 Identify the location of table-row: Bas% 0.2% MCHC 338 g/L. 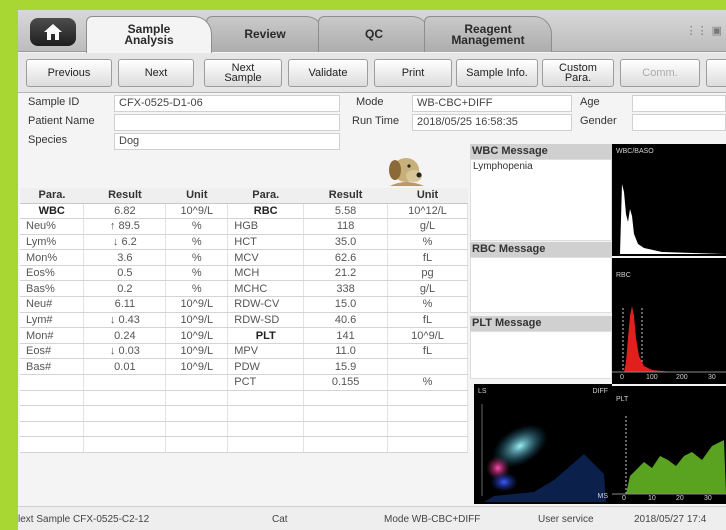
(244, 289).